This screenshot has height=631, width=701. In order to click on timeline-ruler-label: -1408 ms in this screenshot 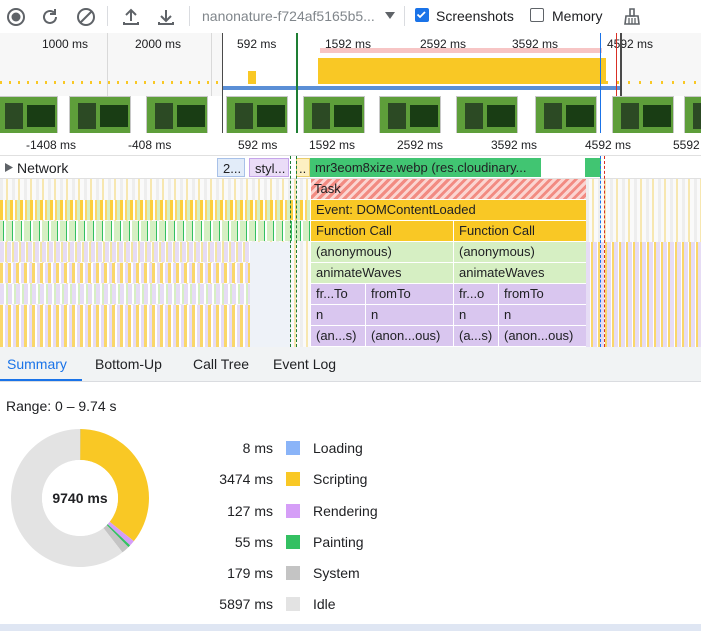, I will do `click(51, 145)`.